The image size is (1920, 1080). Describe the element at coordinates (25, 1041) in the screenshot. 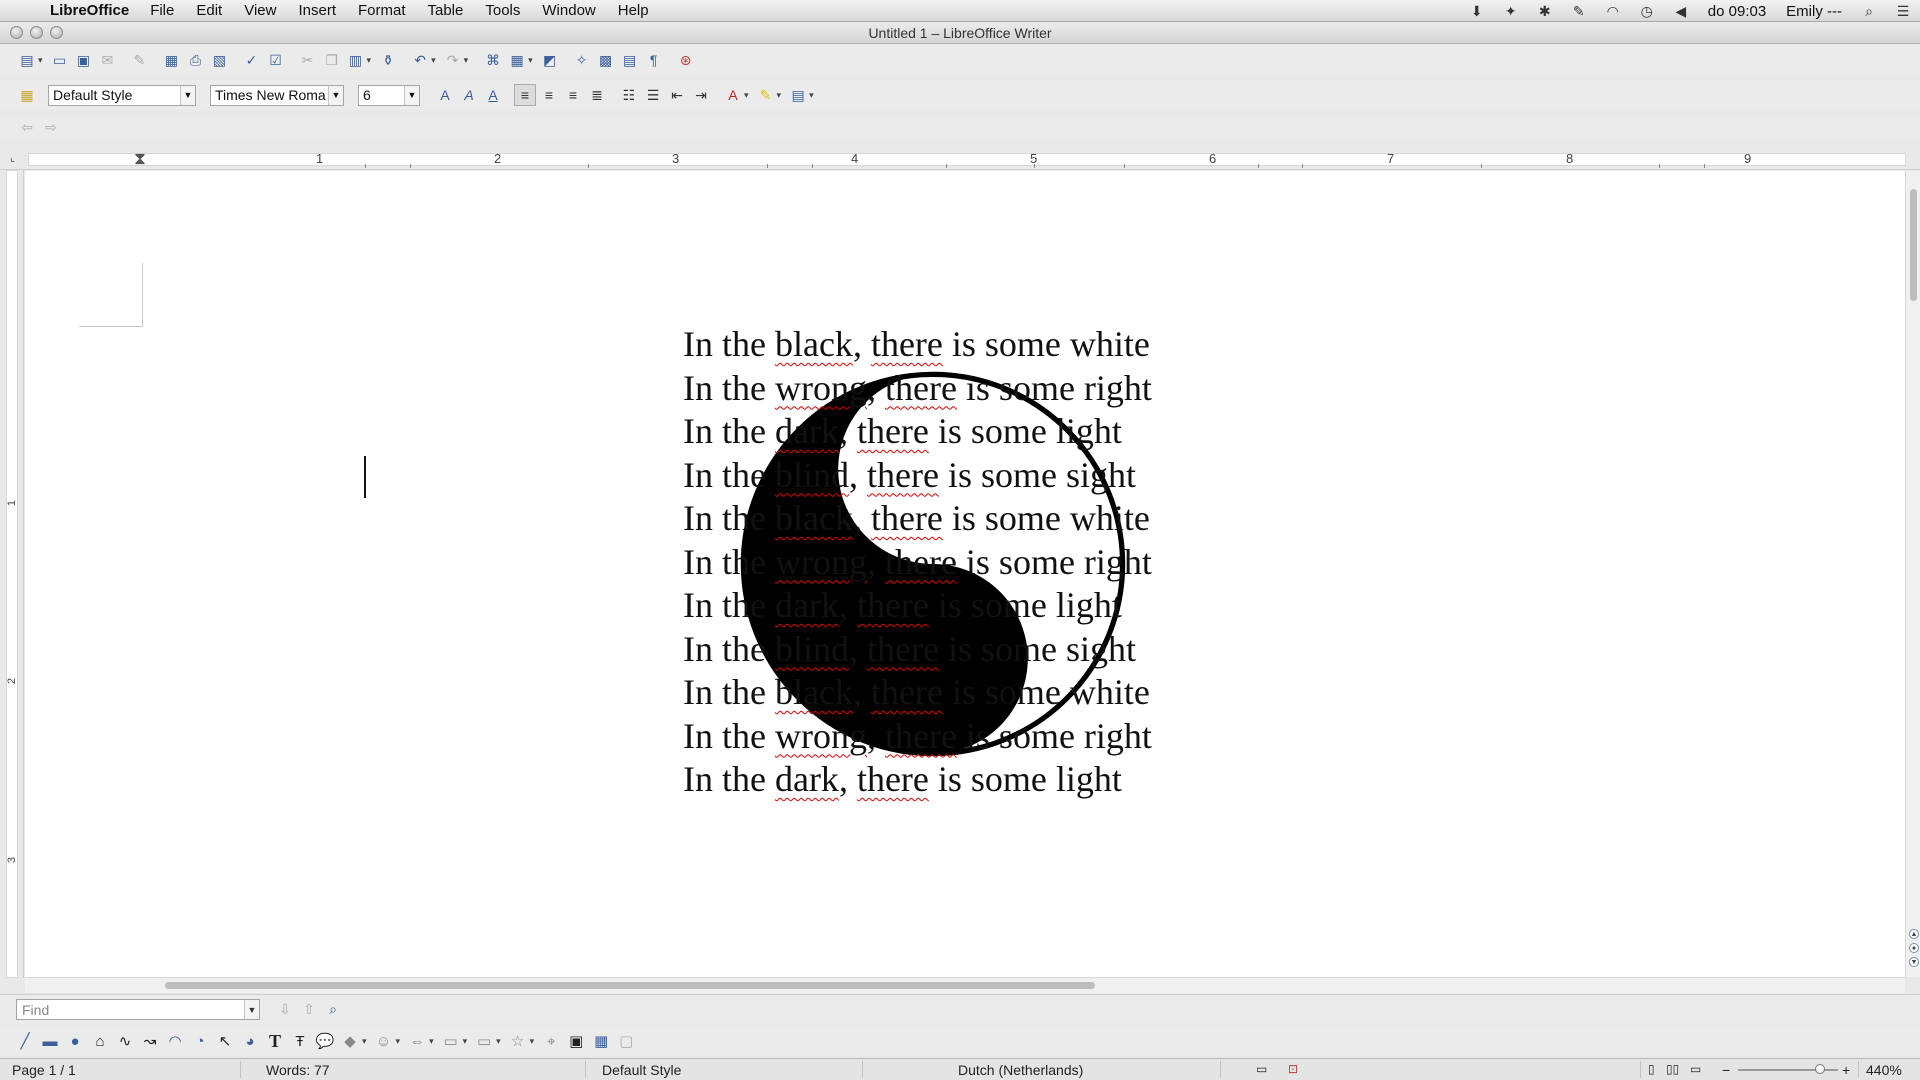

I see `line-icon: ╱` at that location.